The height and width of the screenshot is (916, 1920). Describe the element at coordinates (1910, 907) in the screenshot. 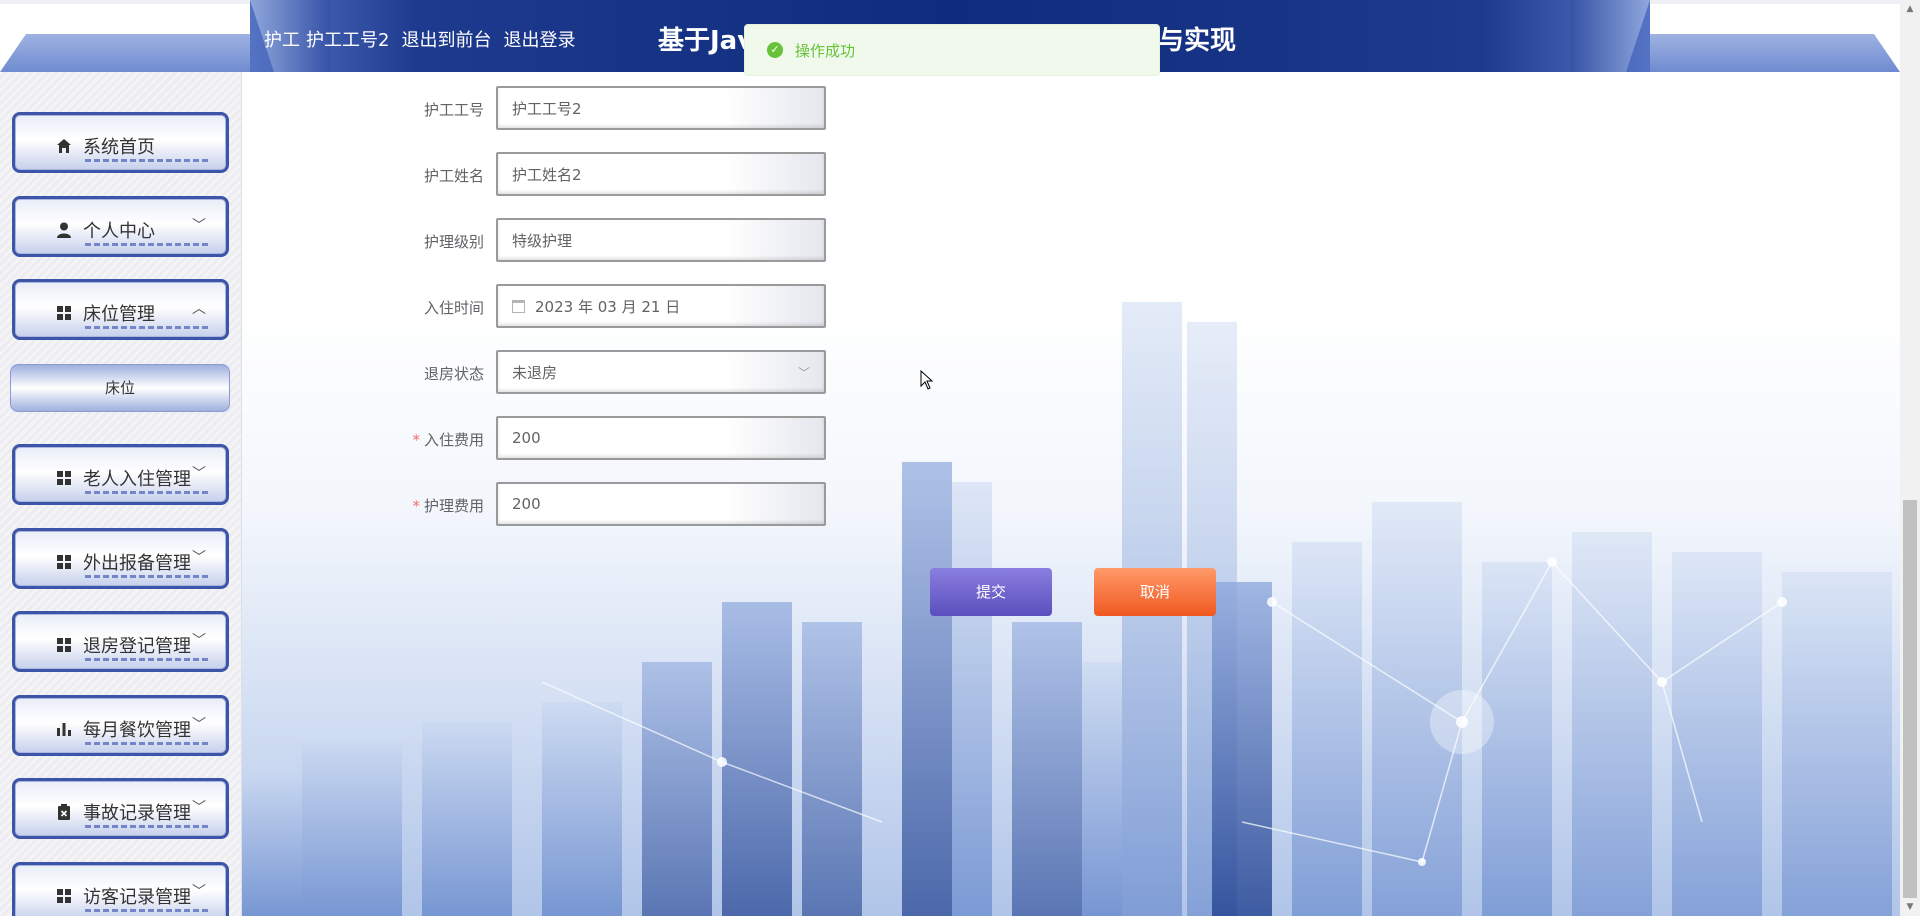

I see `scroll-down-arrow-icon: ▼` at that location.